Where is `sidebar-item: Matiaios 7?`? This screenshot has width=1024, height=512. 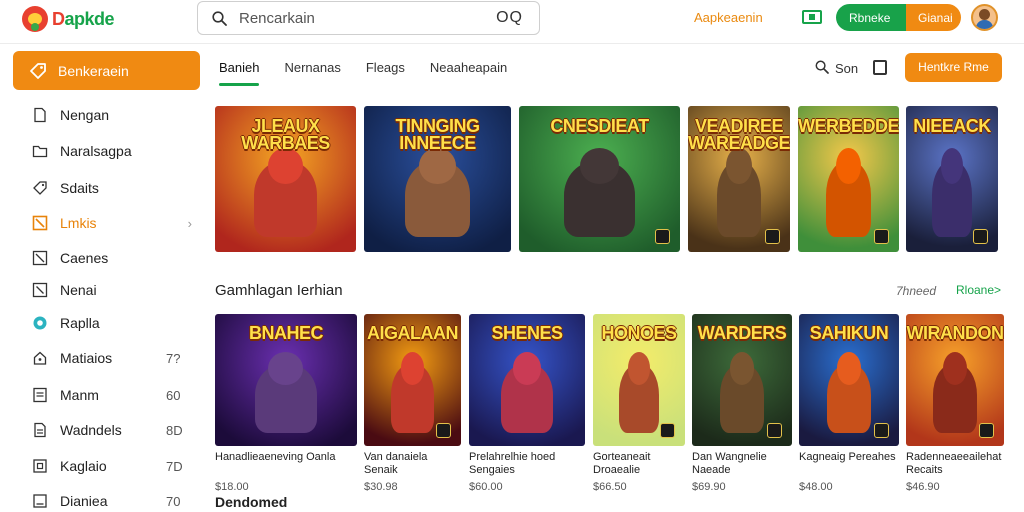
sidebar-item: Matiaios 7? is located at coordinates (112, 358).